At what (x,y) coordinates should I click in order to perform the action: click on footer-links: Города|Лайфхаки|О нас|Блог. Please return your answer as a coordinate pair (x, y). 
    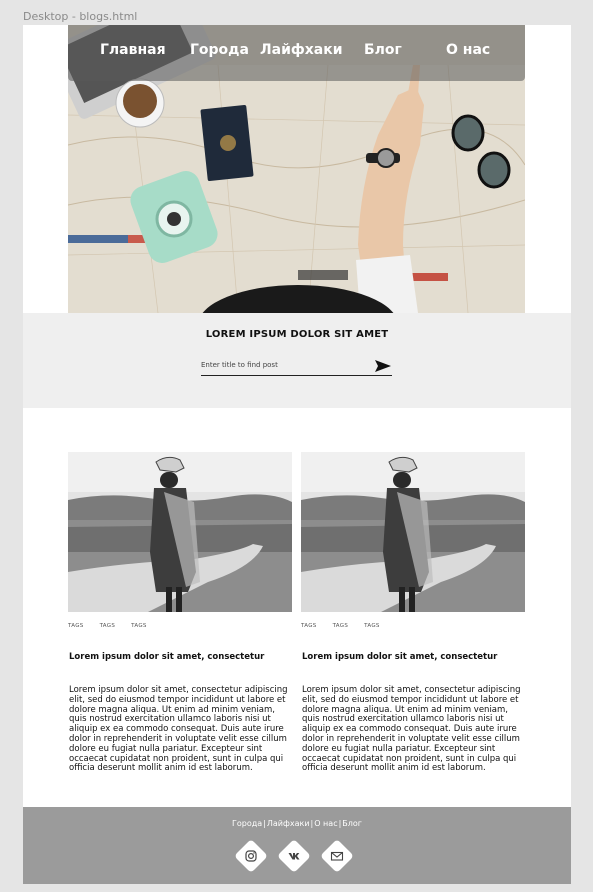
    Looking at the image, I should click on (297, 823).